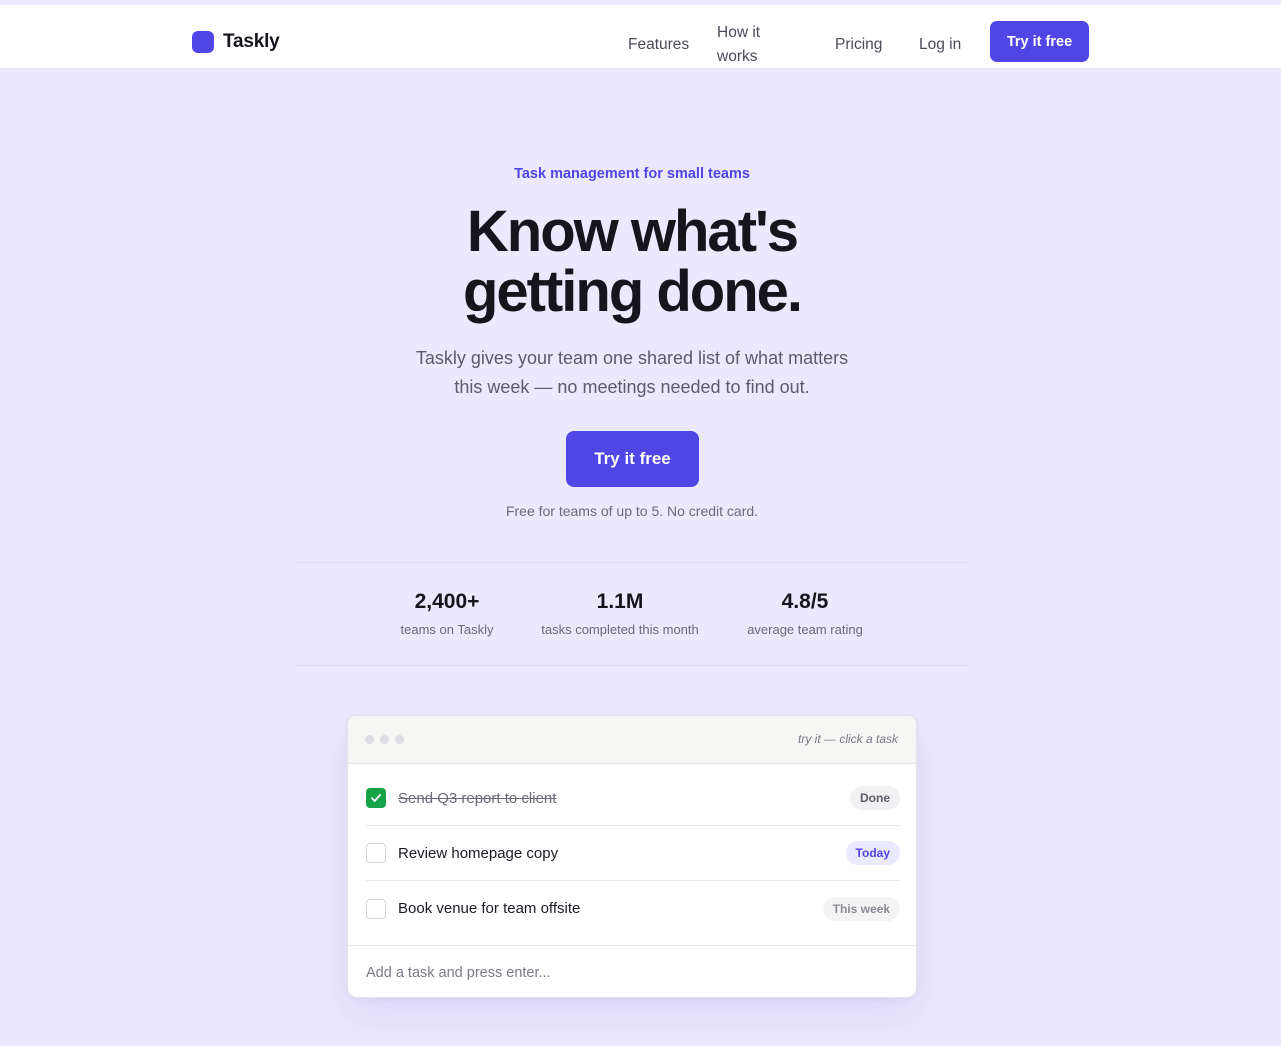  I want to click on nav-link-how-it-works: How it works, so click(752, 45).